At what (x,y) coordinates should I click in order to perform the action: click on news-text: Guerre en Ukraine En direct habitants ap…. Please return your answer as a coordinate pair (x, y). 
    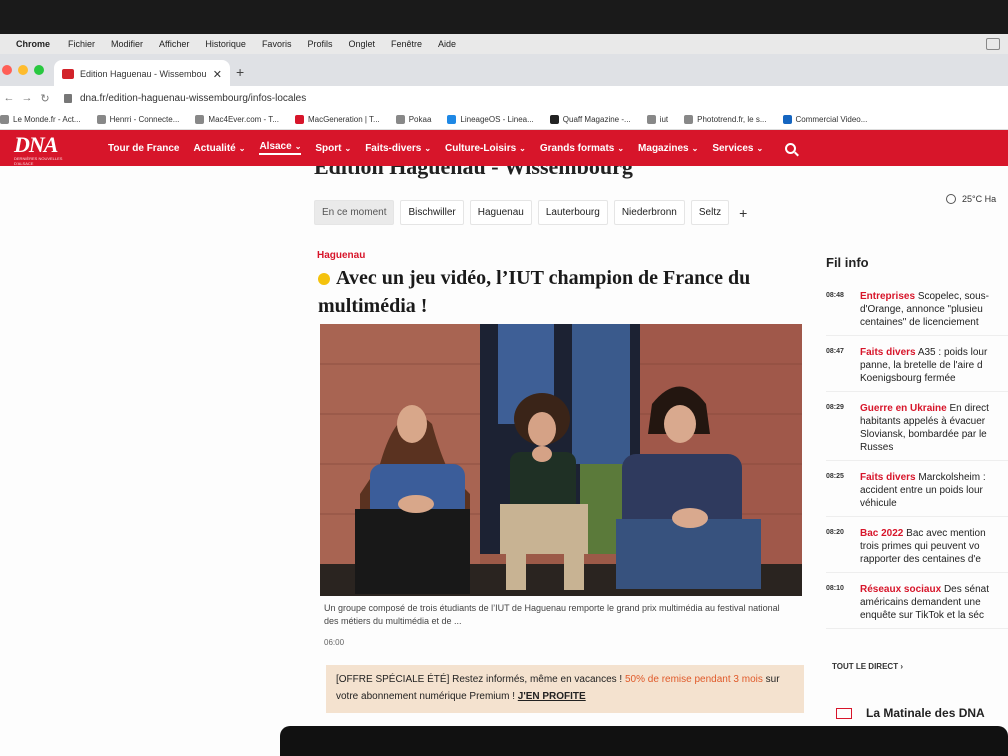
    Looking at the image, I should click on (934, 428).